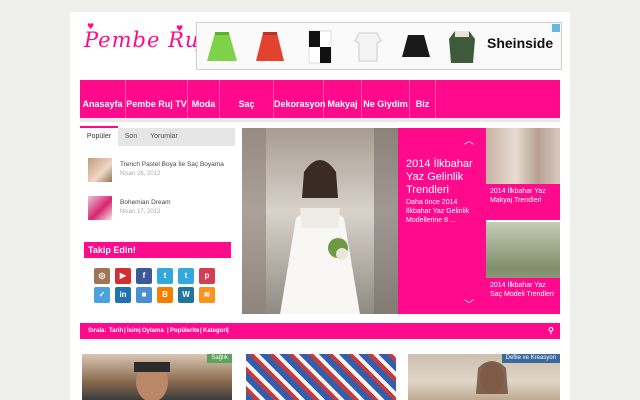 The width and height of the screenshot is (640, 400). I want to click on facebook-icon: f, so click(144, 276).